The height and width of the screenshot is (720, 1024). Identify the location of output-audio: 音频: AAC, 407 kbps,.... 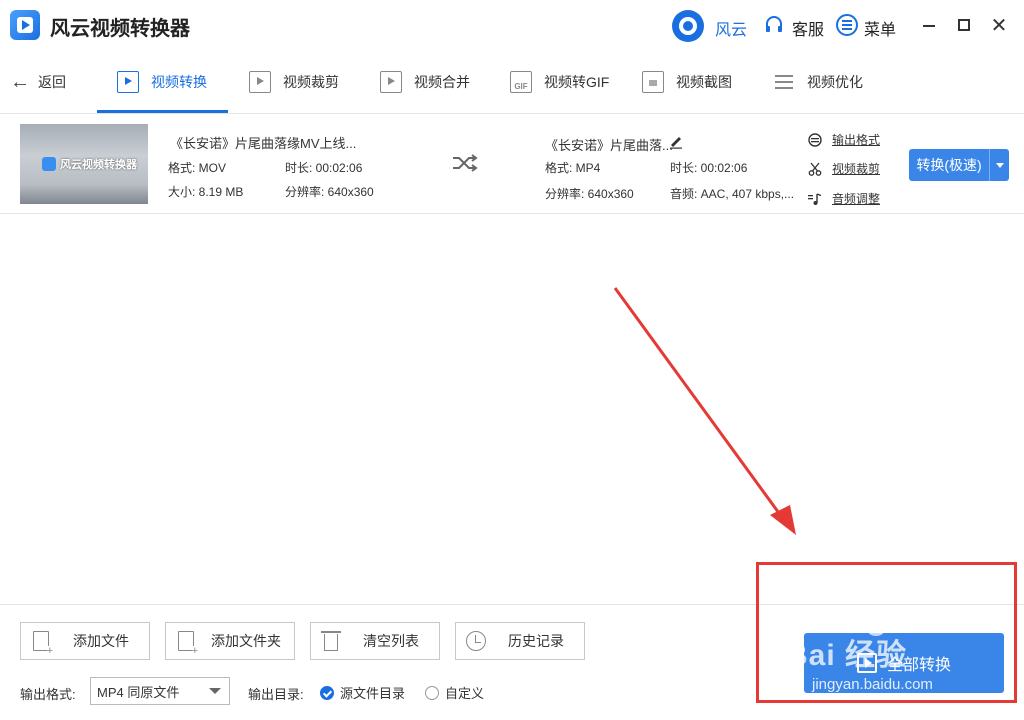
(732, 194).